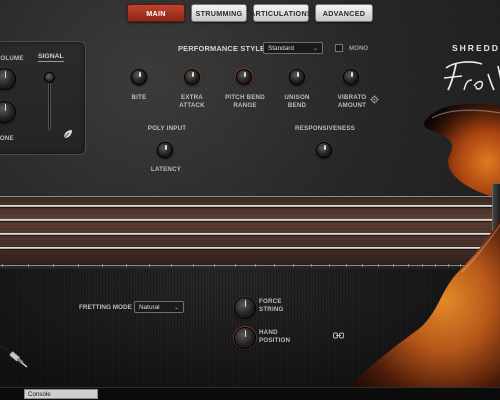 This screenshot has height=400, width=500. What do you see at coordinates (12, 58) in the screenshot?
I see `volume-label: VOLUME` at bounding box center [12, 58].